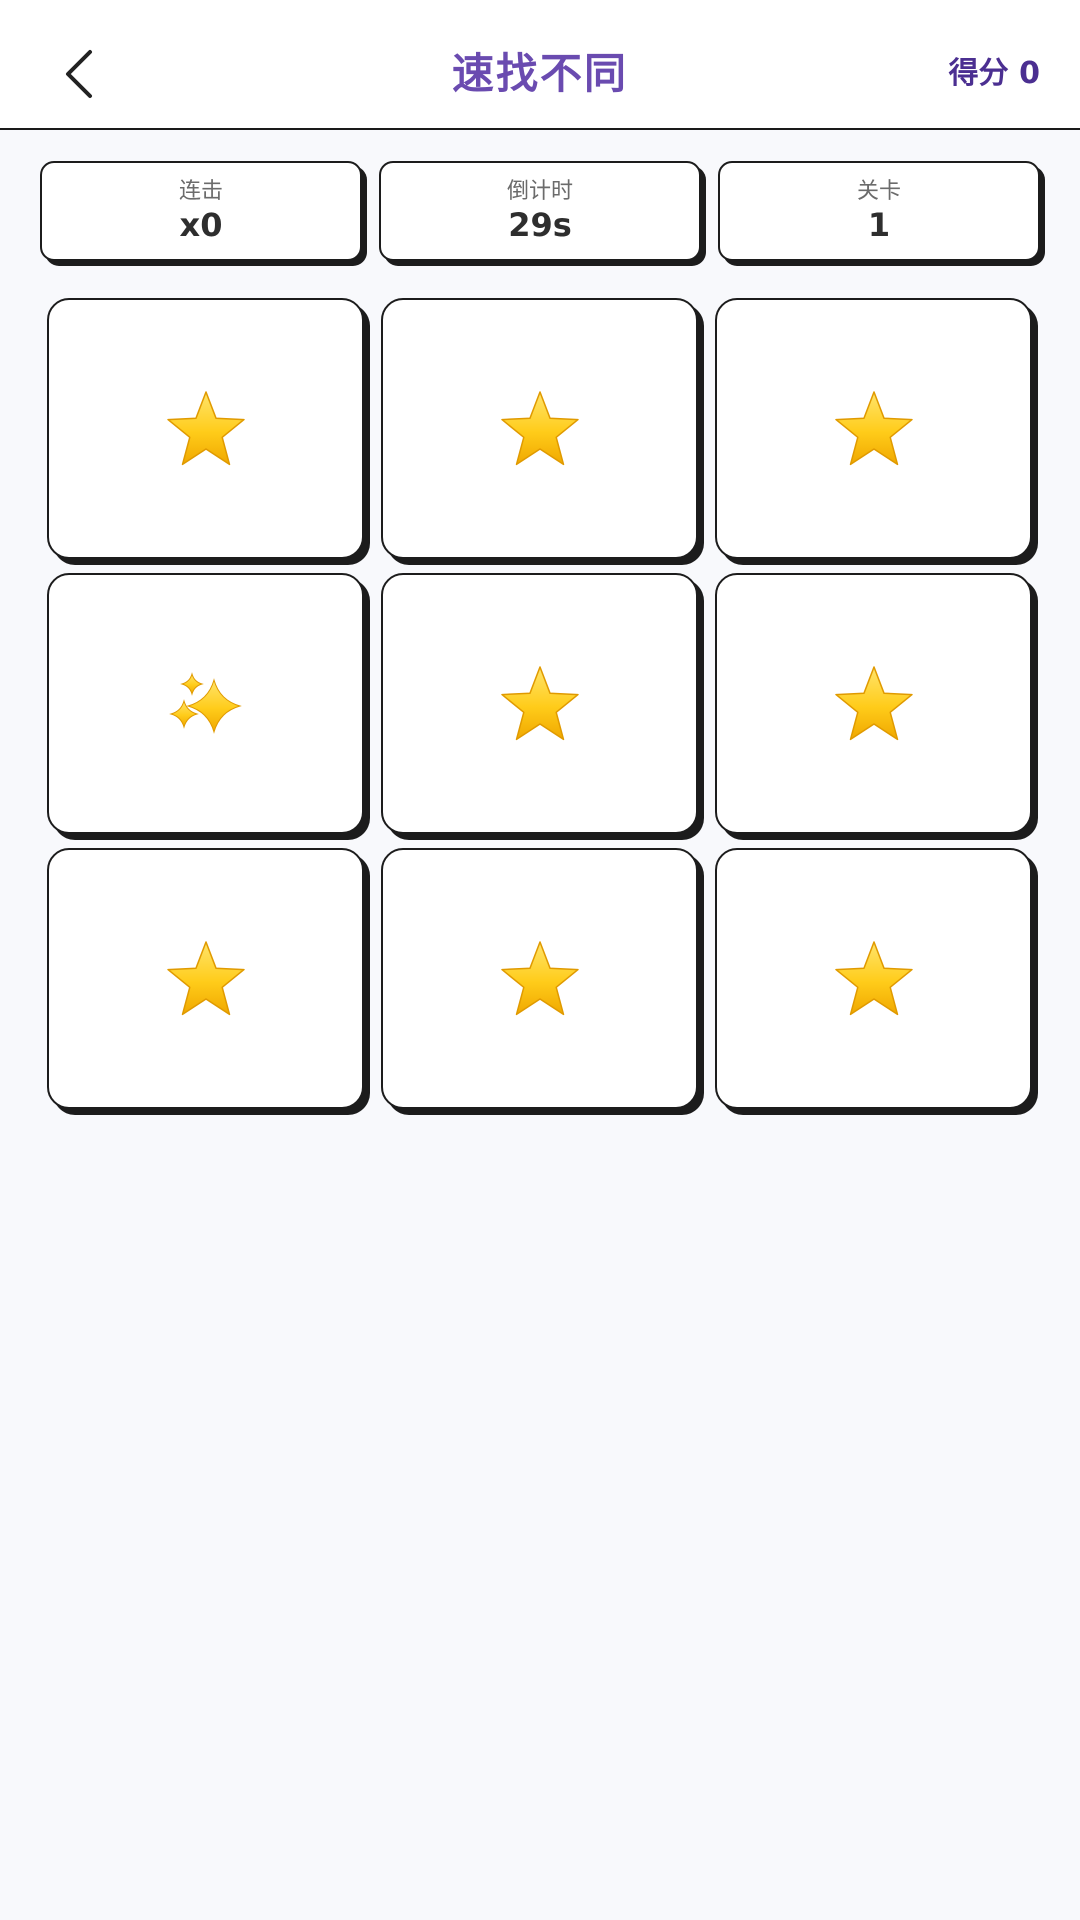 This screenshot has height=1920, width=1080. What do you see at coordinates (878, 191) in the screenshot?
I see `level-label: 关卡` at bounding box center [878, 191].